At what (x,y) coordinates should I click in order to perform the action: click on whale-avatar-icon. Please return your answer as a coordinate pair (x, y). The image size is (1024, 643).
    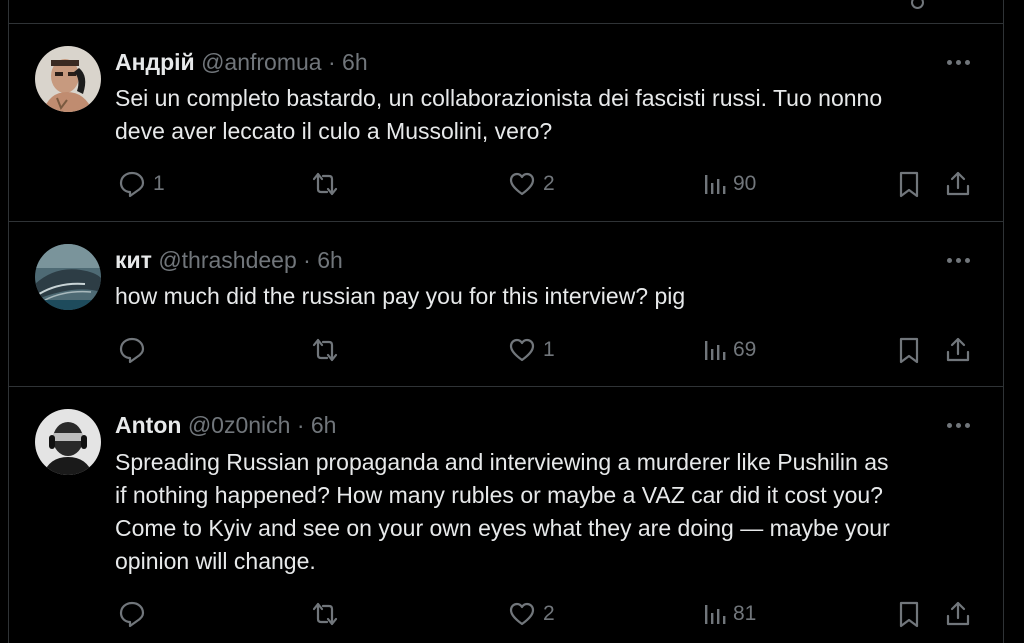
    Looking at the image, I should click on (68, 277).